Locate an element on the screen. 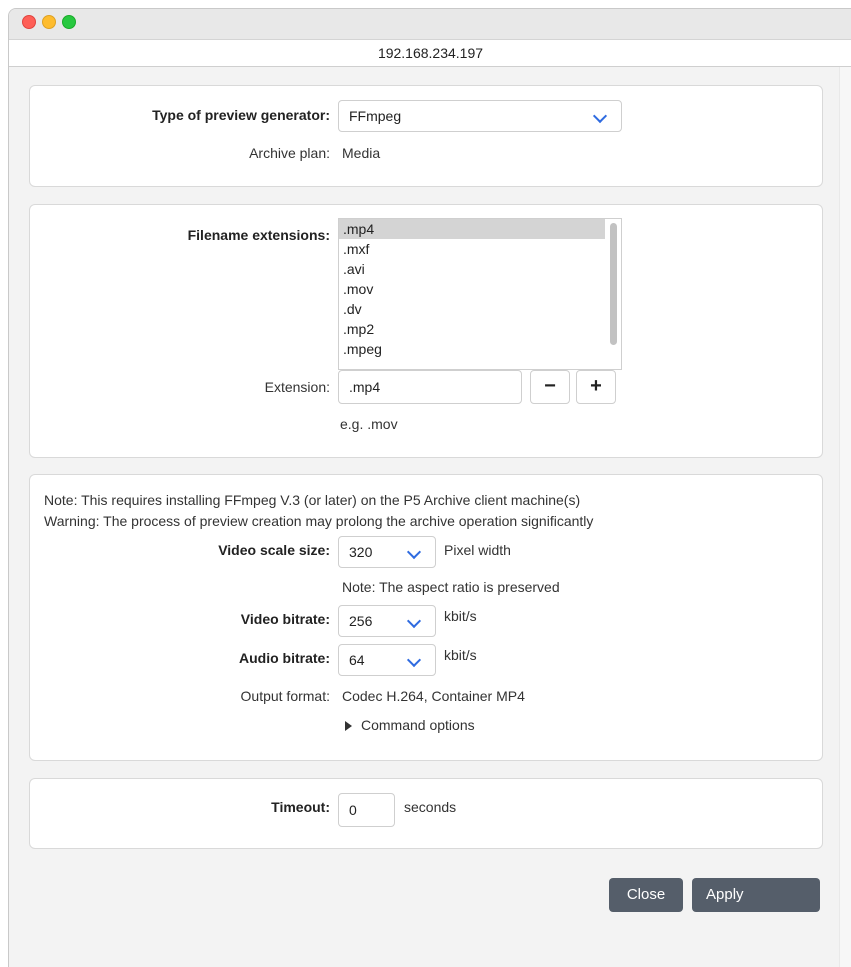 Image resolution: width=851 pixels, height=967 pixels. remove-extension-button: − is located at coordinates (550, 387).